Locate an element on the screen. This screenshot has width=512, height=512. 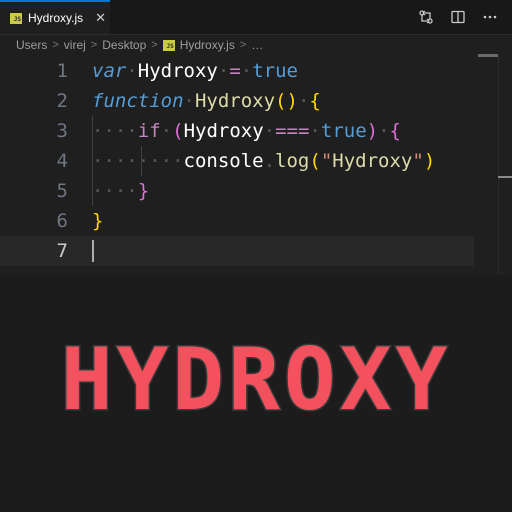
code-line: 5 ····} is located at coordinates (256, 191).